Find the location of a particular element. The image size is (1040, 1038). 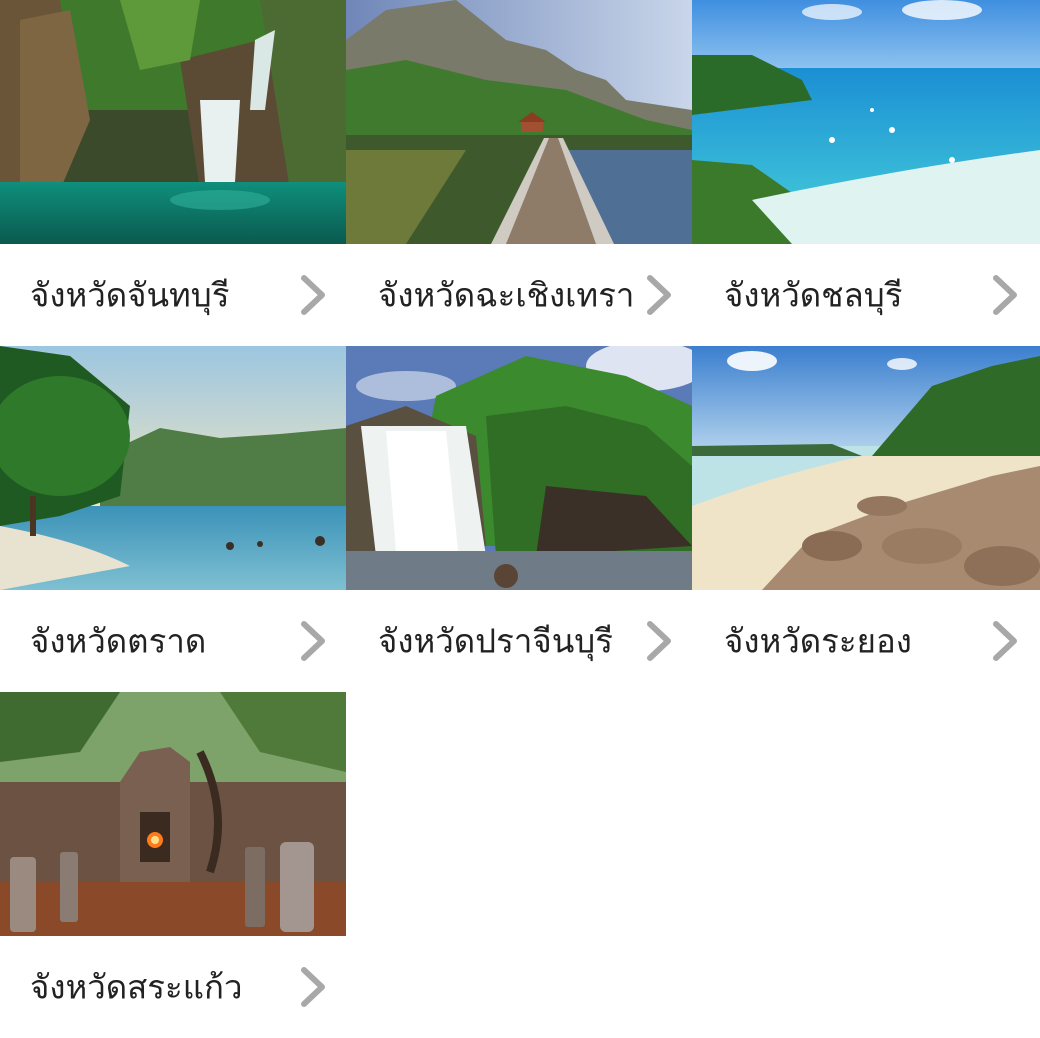

province-card-prachinburi: จังหวัดปราจีนบุรี is located at coordinates (519, 519).